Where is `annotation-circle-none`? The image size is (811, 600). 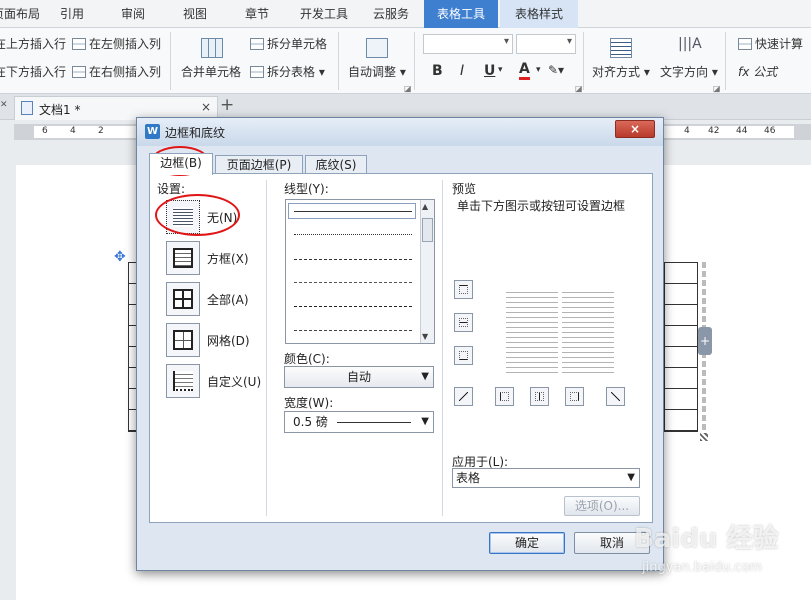 annotation-circle-none is located at coordinates (197, 215).